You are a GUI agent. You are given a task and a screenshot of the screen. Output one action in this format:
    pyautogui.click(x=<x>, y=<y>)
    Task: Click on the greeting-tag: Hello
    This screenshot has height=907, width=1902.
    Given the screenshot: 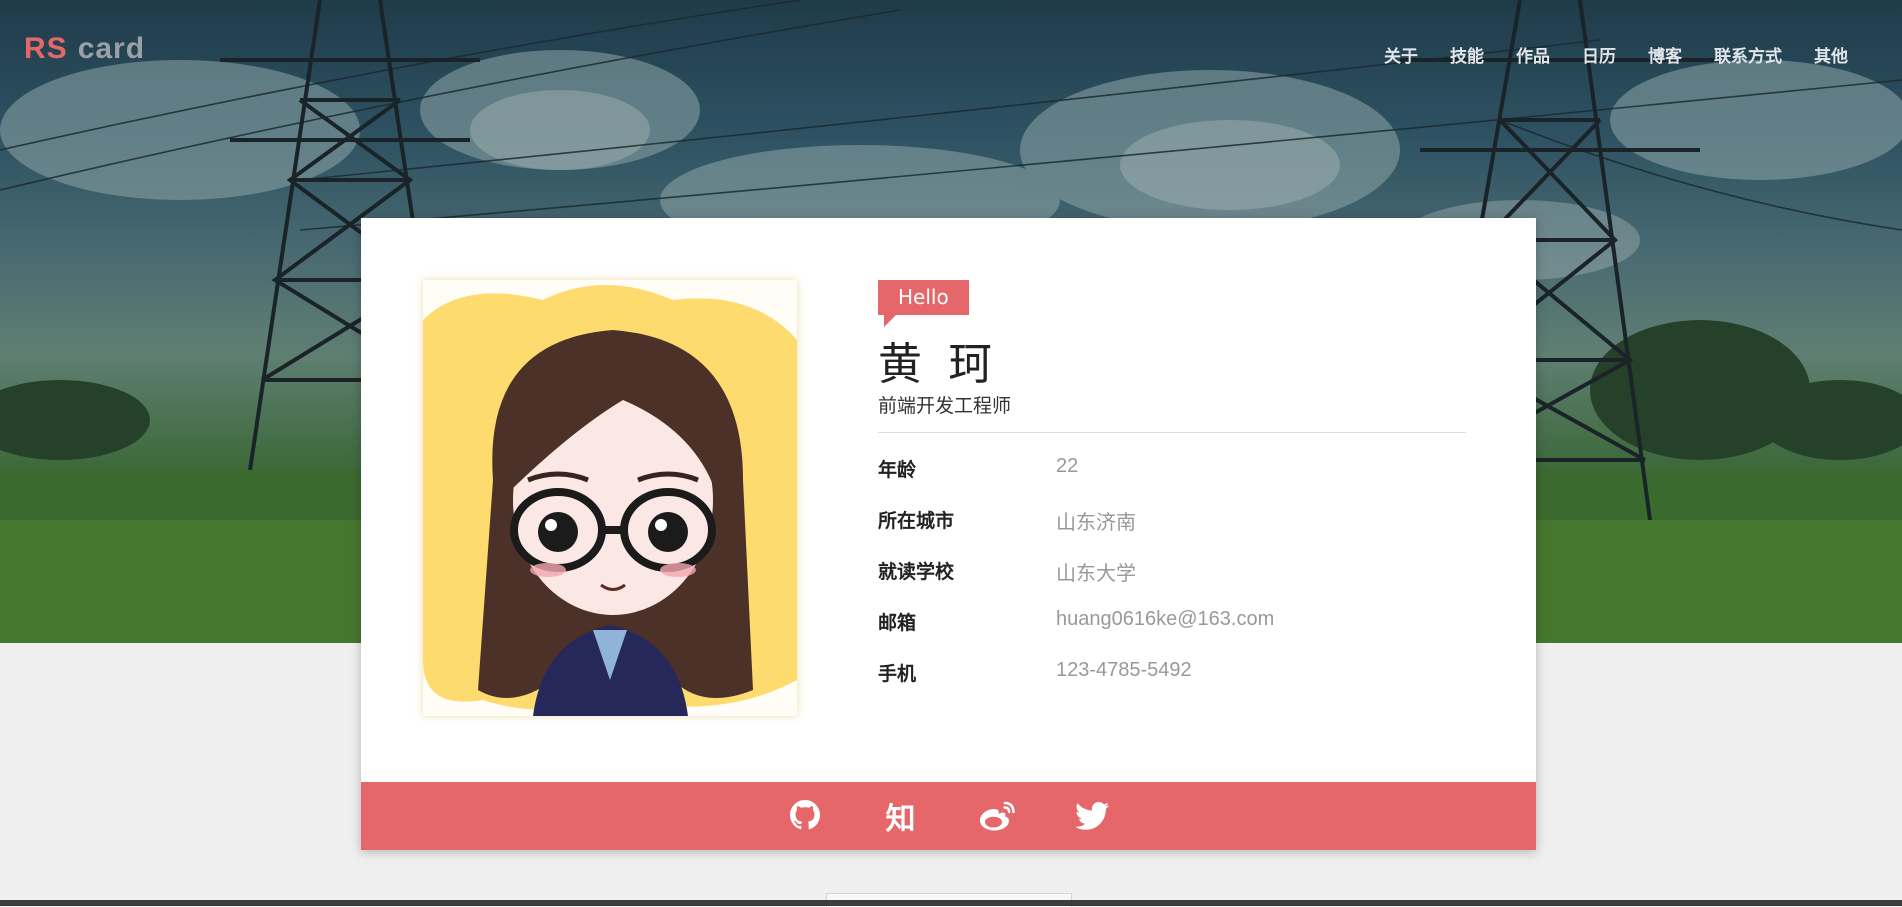 What is the action you would take?
    pyautogui.click(x=923, y=303)
    